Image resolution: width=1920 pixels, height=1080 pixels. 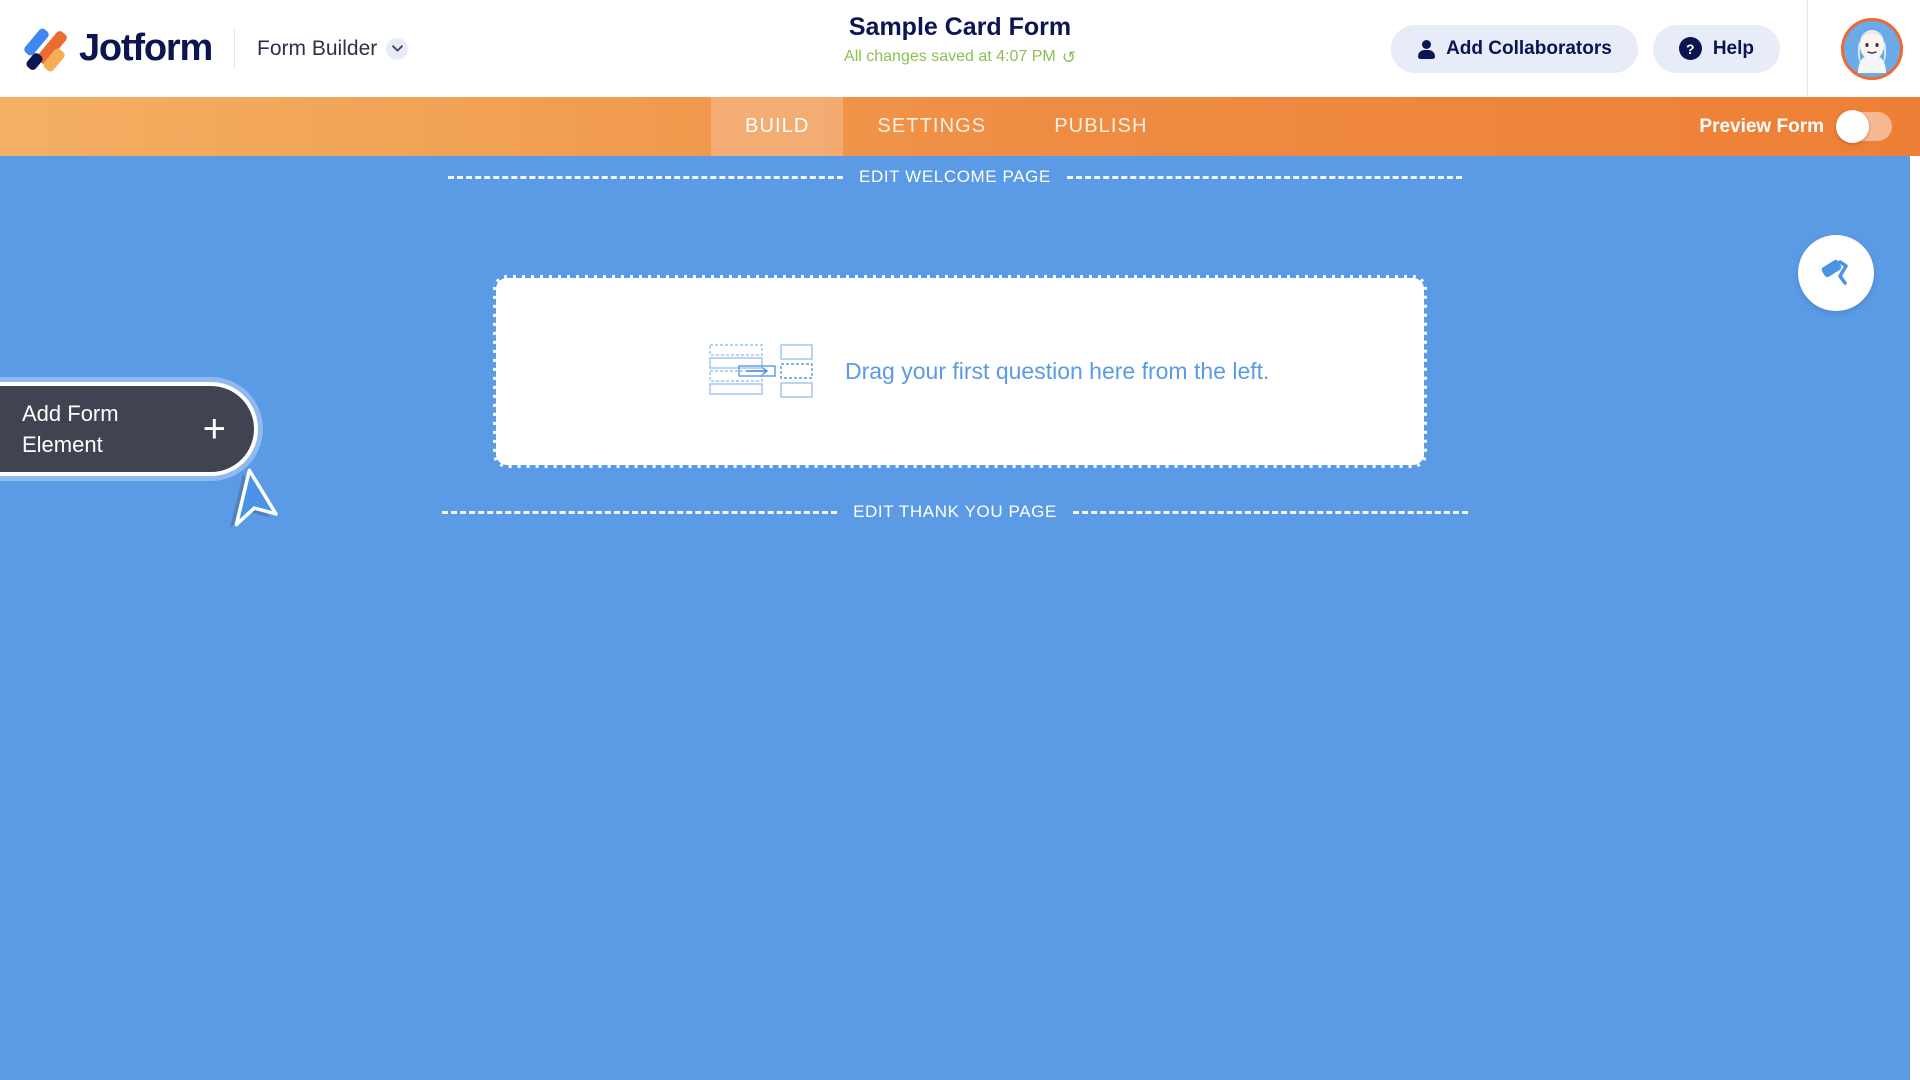 What do you see at coordinates (1264, 177) in the screenshot?
I see `divider-dash-right` at bounding box center [1264, 177].